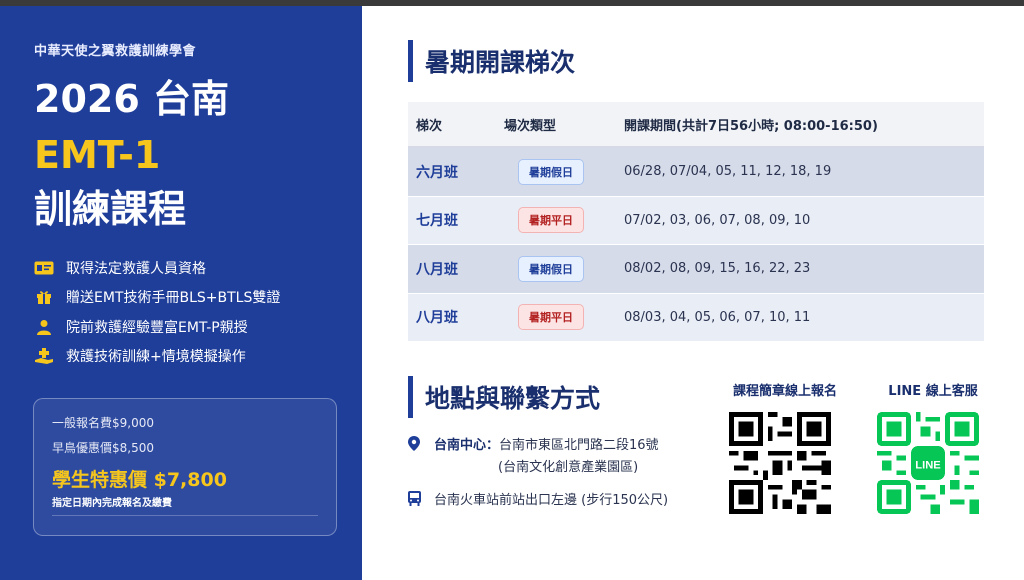 This screenshot has height=580, width=1024. What do you see at coordinates (513, 398) in the screenshot?
I see `contact-heading-text: 地點與聯繫方式` at bounding box center [513, 398].